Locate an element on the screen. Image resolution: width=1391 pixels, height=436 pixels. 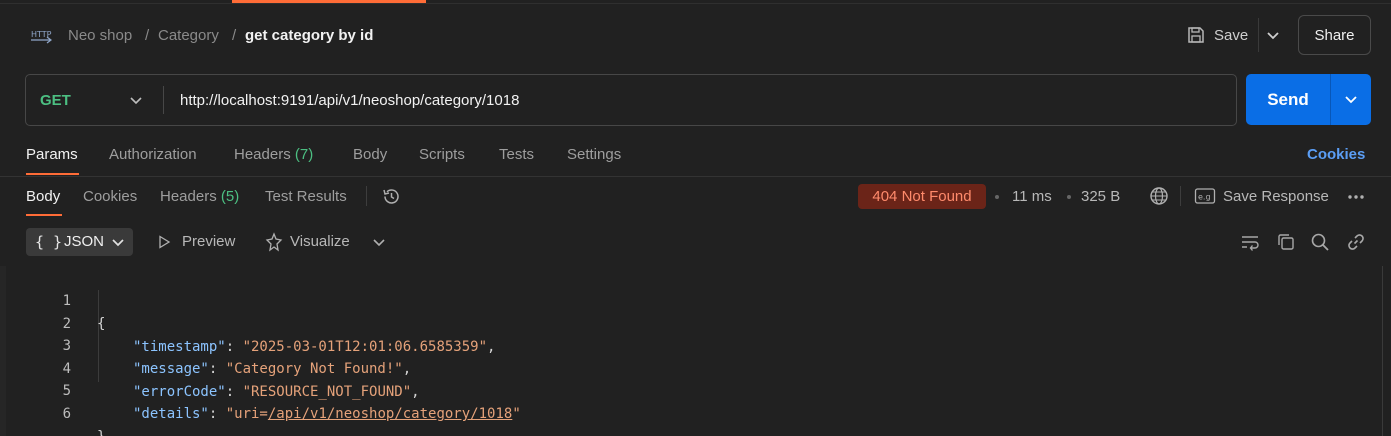
json-key: "details" is located at coordinates (171, 414).